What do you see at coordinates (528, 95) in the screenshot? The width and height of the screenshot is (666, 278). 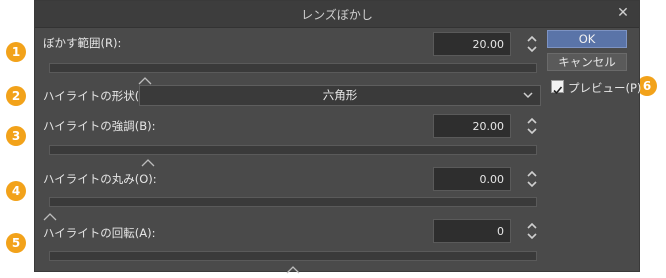 I see `chevron-down-icon` at bounding box center [528, 95].